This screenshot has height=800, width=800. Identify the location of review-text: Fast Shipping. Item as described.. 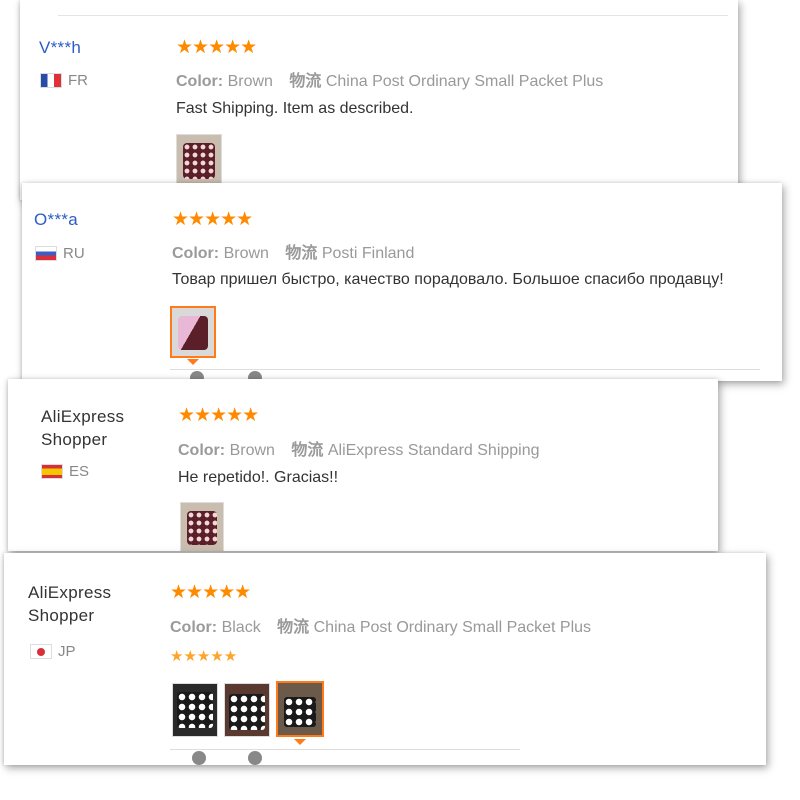
(295, 108).